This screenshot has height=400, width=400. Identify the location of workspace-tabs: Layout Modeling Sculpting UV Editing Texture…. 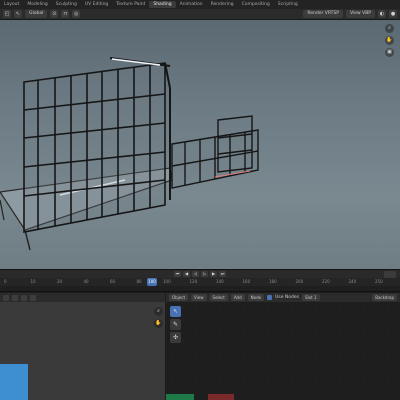
(200, 4).